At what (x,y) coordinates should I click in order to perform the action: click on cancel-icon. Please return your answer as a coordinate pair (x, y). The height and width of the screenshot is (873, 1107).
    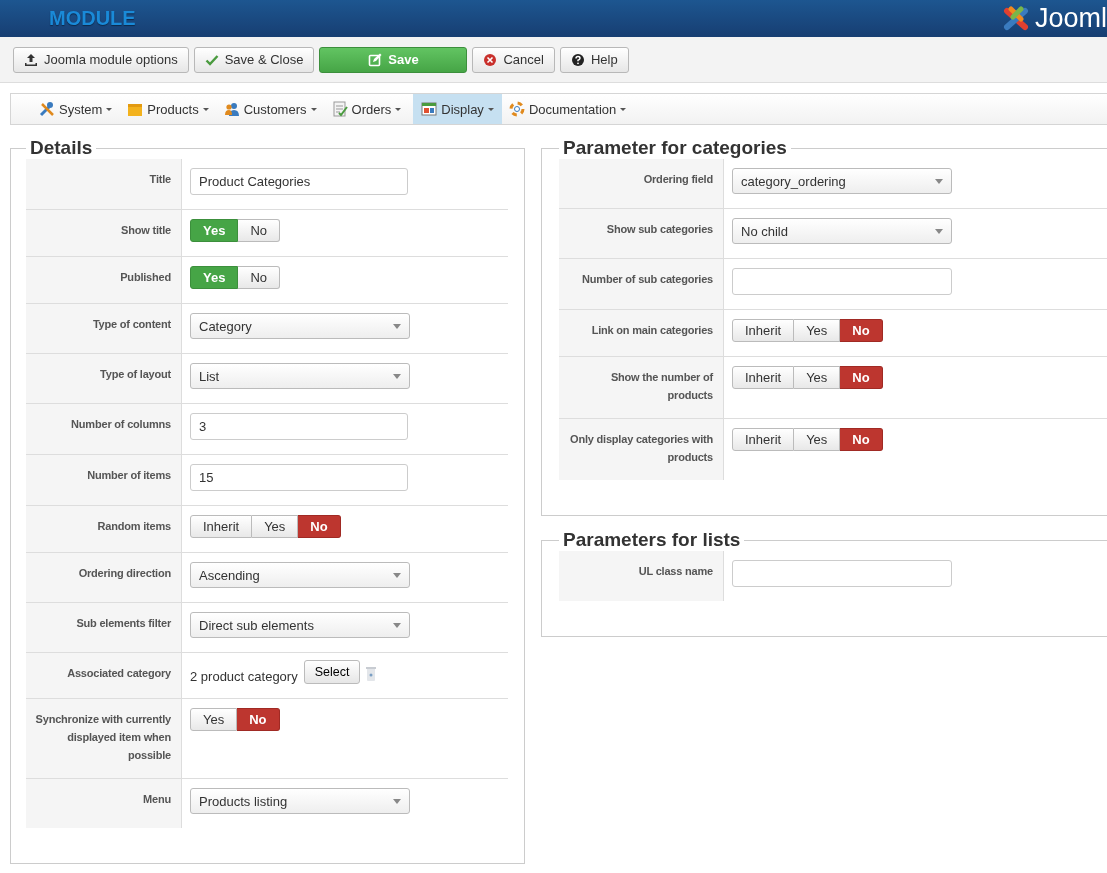
    Looking at the image, I should click on (490, 59).